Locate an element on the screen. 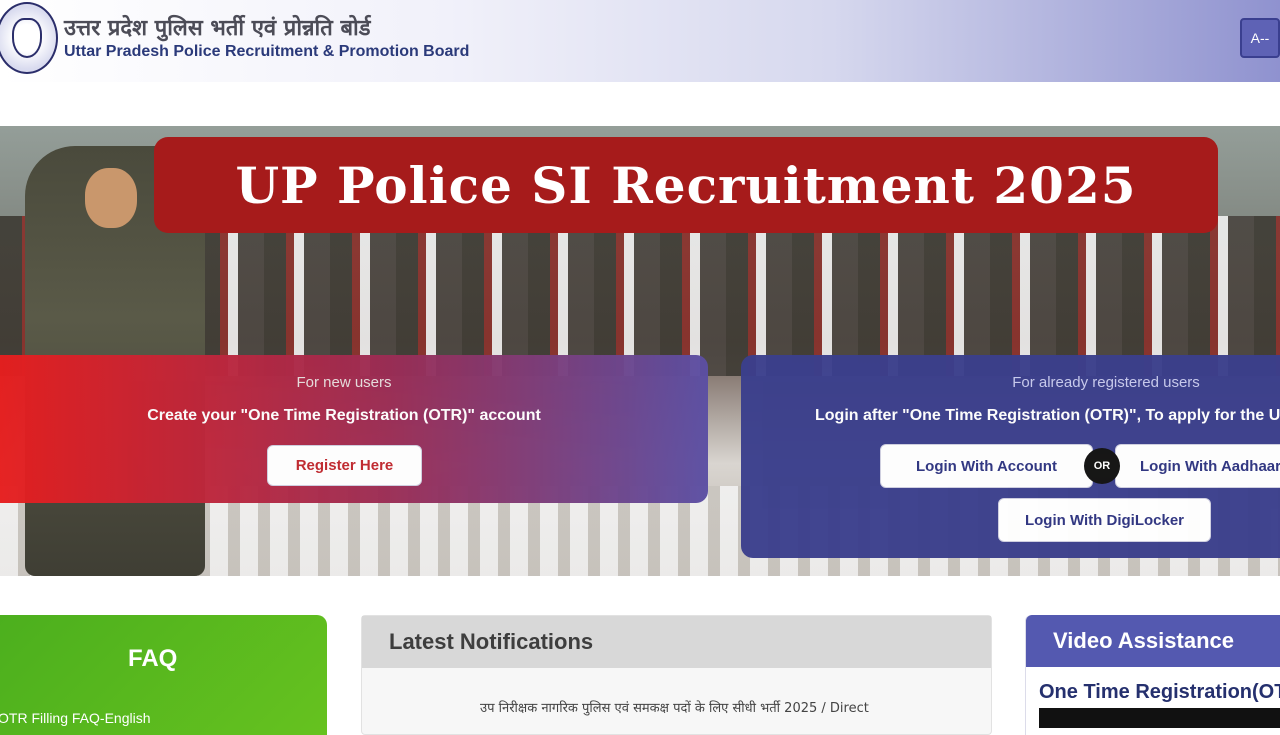 This screenshot has height=735, width=1280. video-assistance-title: Video Assistance is located at coordinates (1143, 640).